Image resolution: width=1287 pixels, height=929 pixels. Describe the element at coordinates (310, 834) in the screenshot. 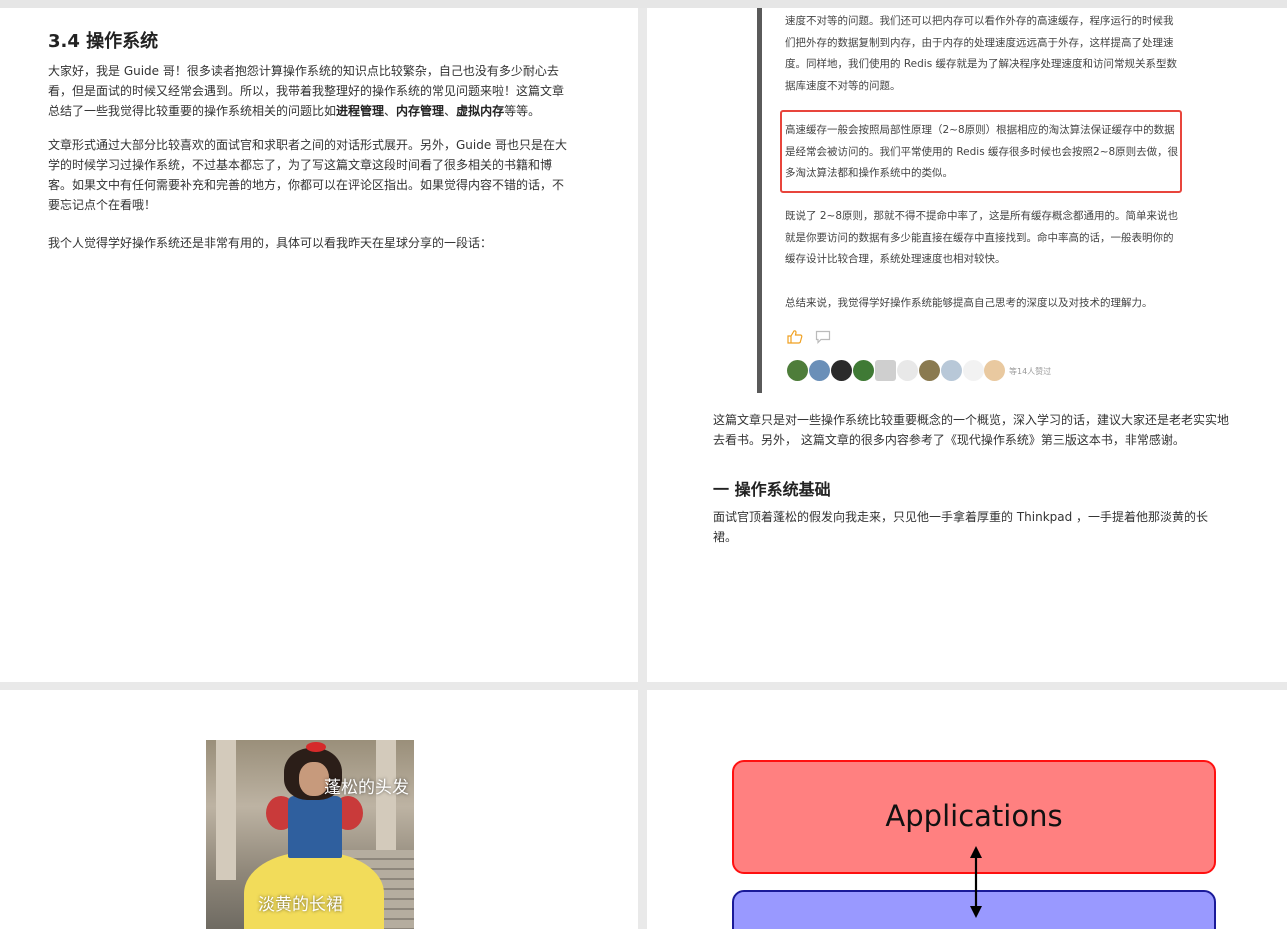

I see `meme-image: 蓬松的头发 淡黄的长裙` at that location.